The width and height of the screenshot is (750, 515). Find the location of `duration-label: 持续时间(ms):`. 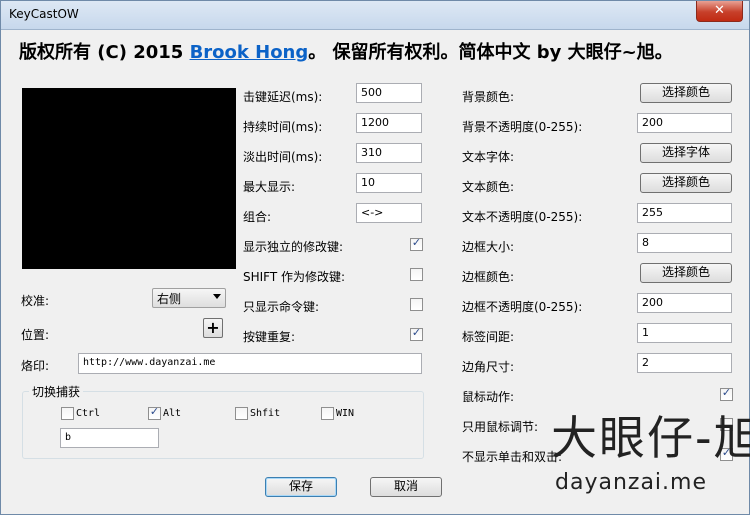

duration-label: 持续时间(ms): is located at coordinates (283, 127).